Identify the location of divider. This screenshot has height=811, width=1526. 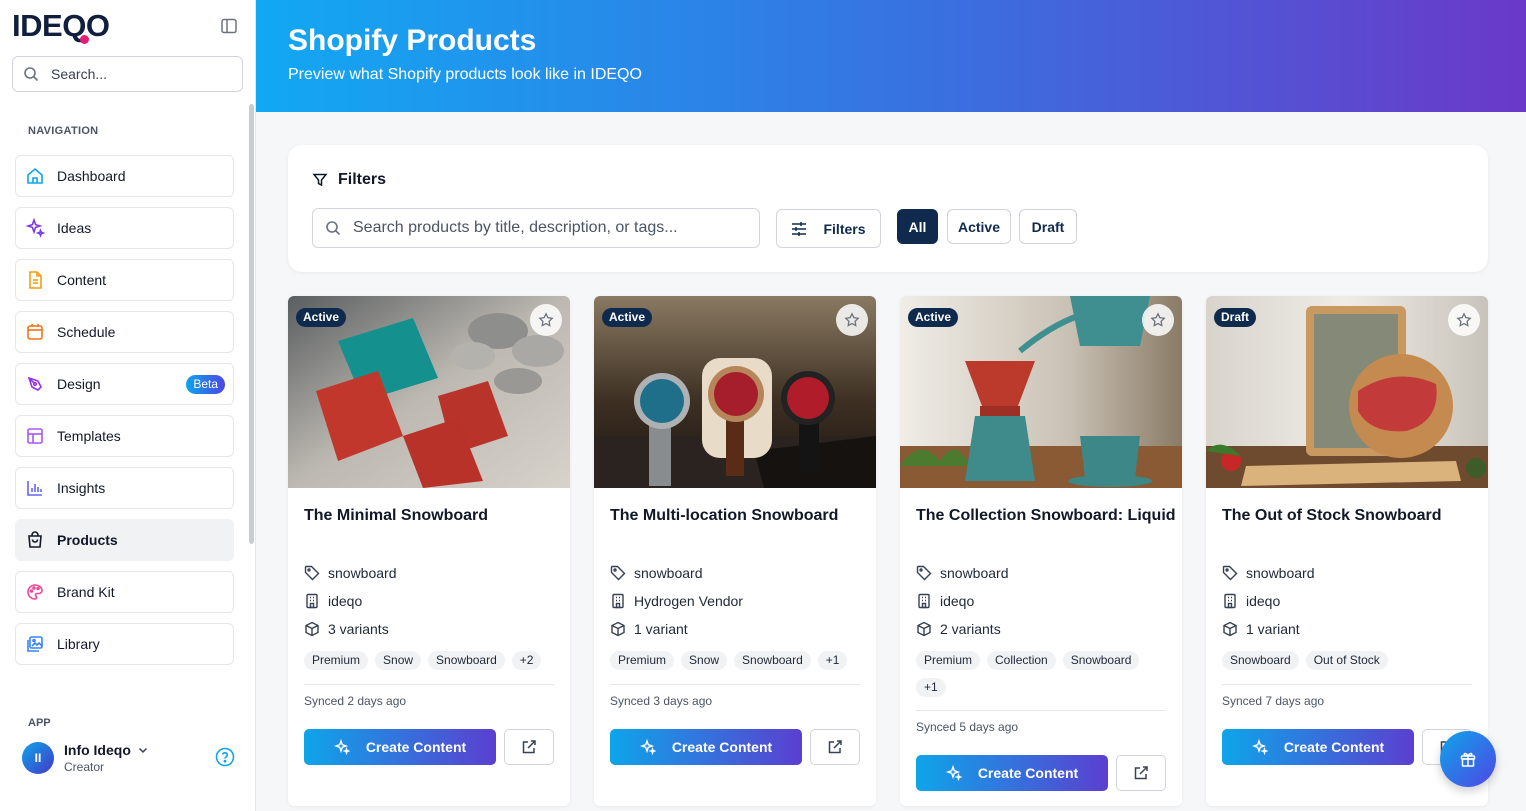
(1347, 684).